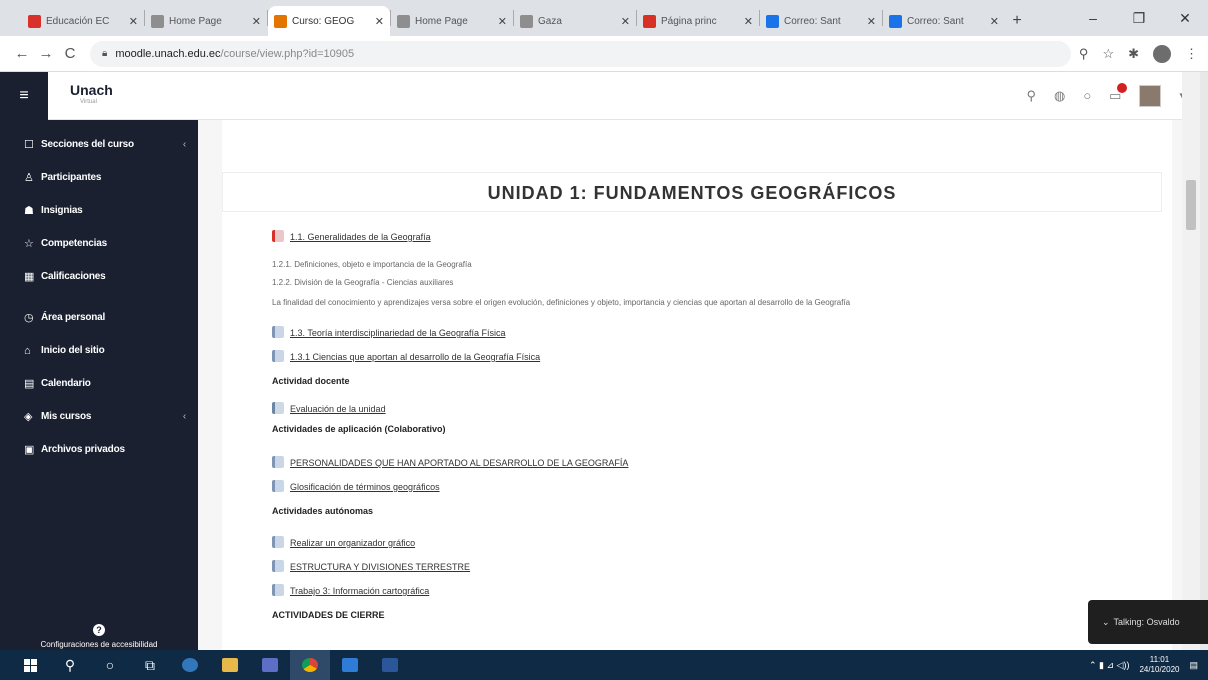  What do you see at coordinates (1059, 96) in the screenshot?
I see `globe-icon: ◍` at bounding box center [1059, 96].